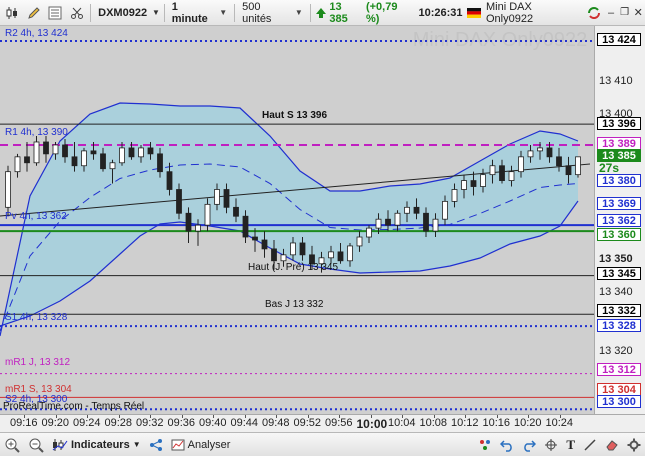 Image resolution: width=645 pixels, height=456 pixels. Describe the element at coordinates (257, 12) in the screenshot. I see `units-value: 500 unités` at that location.